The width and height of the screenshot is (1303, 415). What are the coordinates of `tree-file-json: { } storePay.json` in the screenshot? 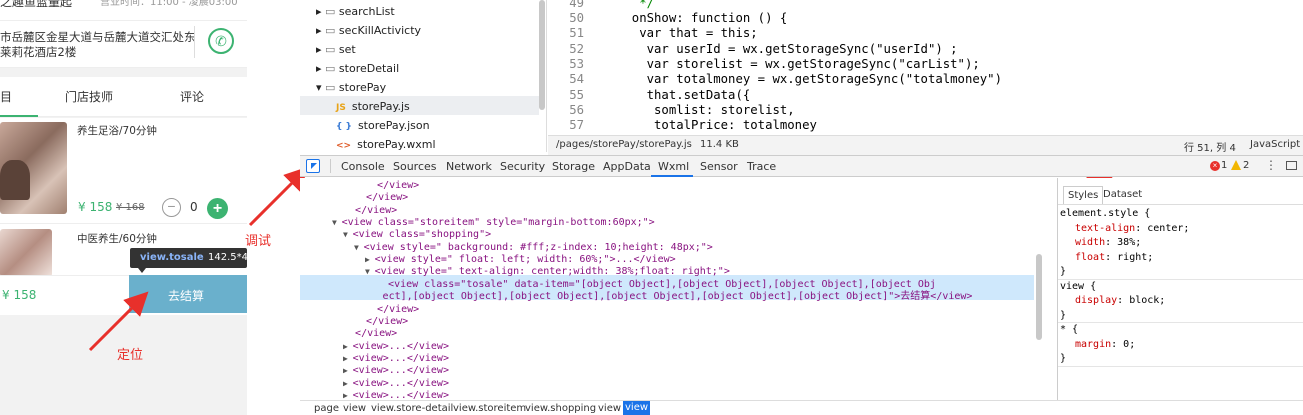 It's located at (383, 125).